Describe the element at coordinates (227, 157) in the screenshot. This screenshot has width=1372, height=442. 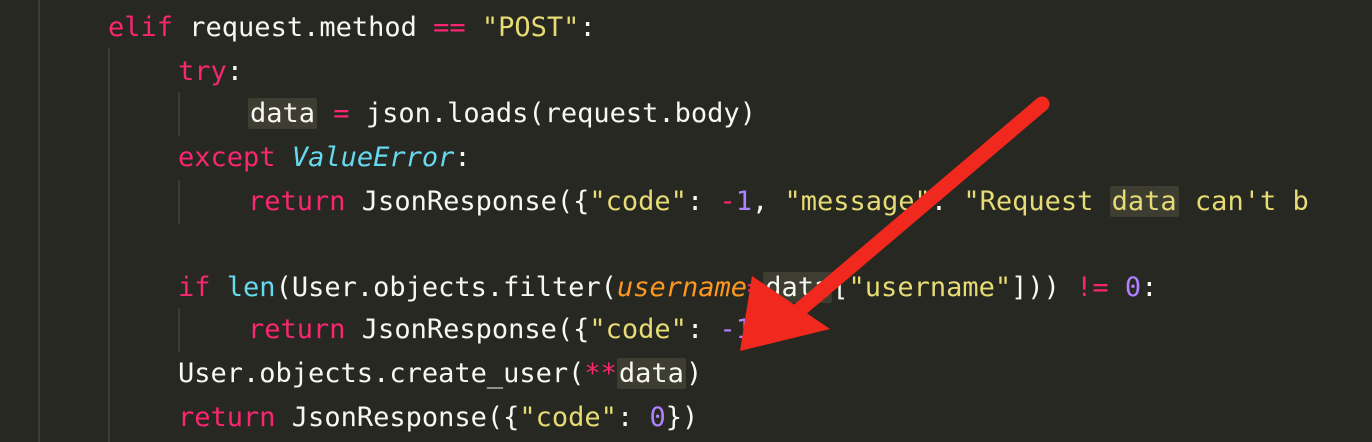
I see `keyword-except: except` at that location.